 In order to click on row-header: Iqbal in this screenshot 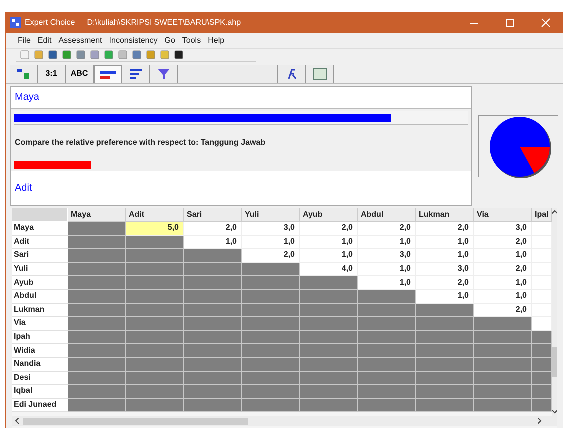, I will do `click(40, 392)`.